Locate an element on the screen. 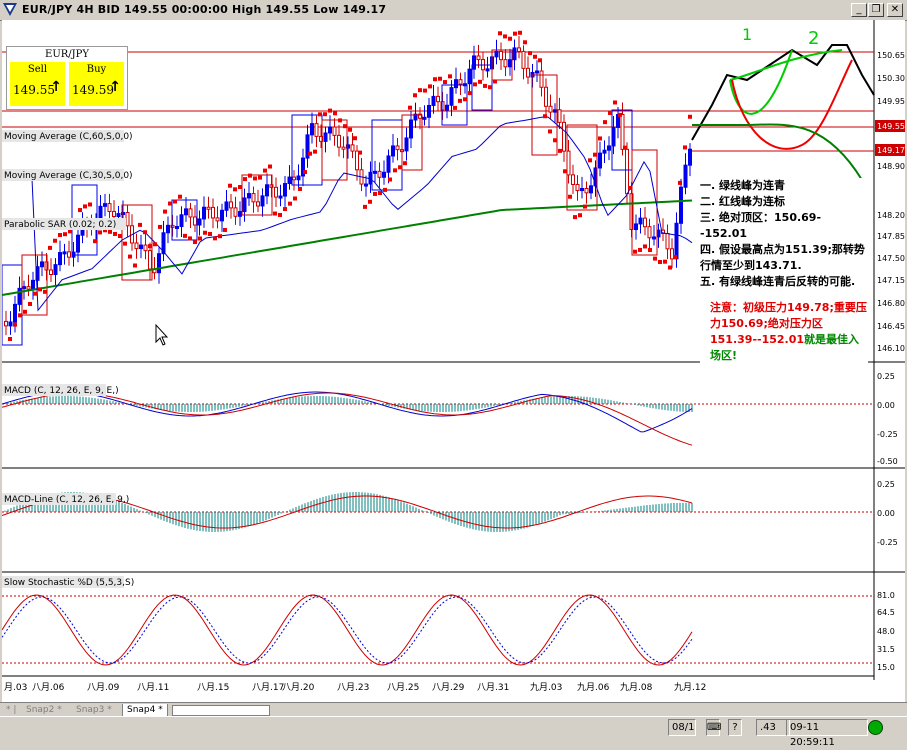 Image resolution: width=907 pixels, height=750 pixels. help-icon: ? is located at coordinates (735, 727).